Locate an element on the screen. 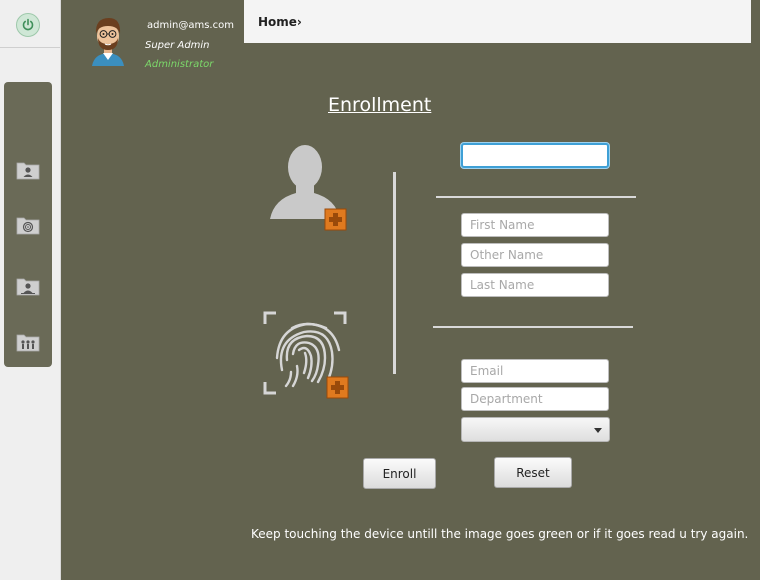  fingerprint-scan is located at coordinates (307, 355).